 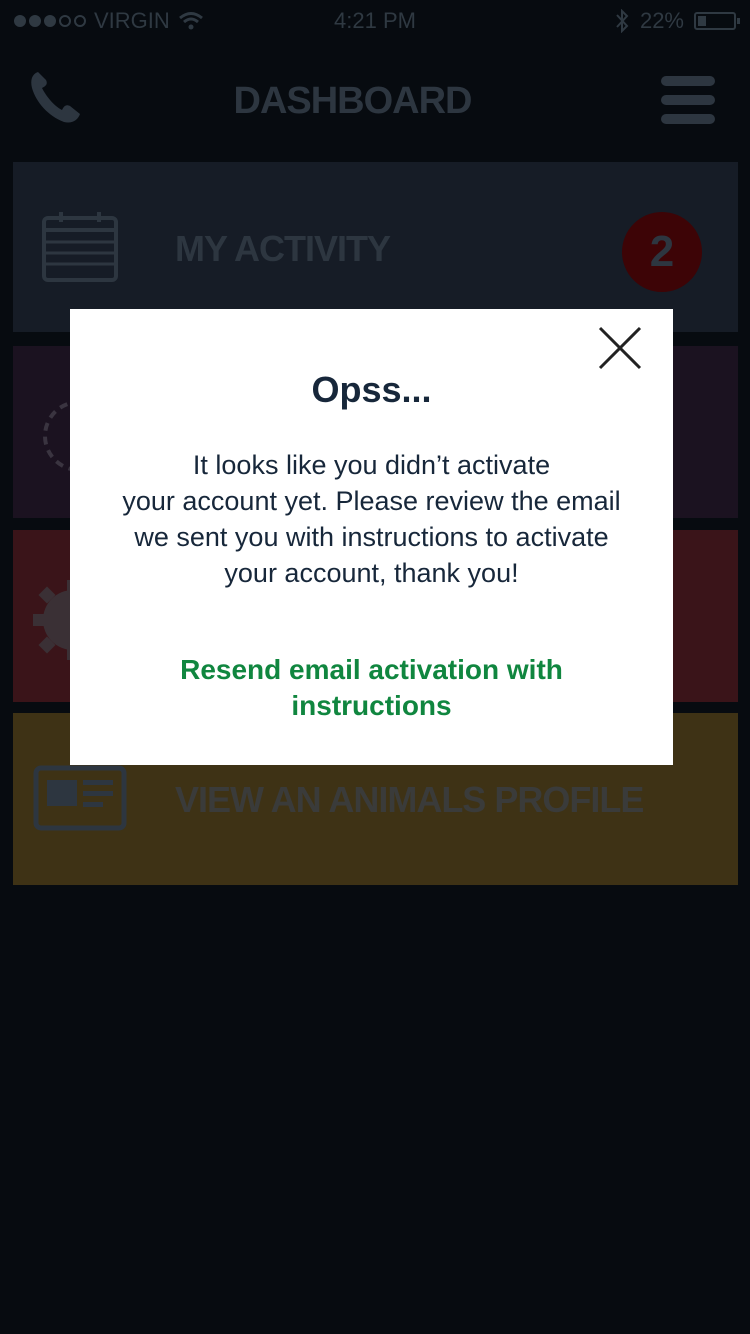 What do you see at coordinates (688, 101) in the screenshot?
I see `hamburger-menu-icon` at bounding box center [688, 101].